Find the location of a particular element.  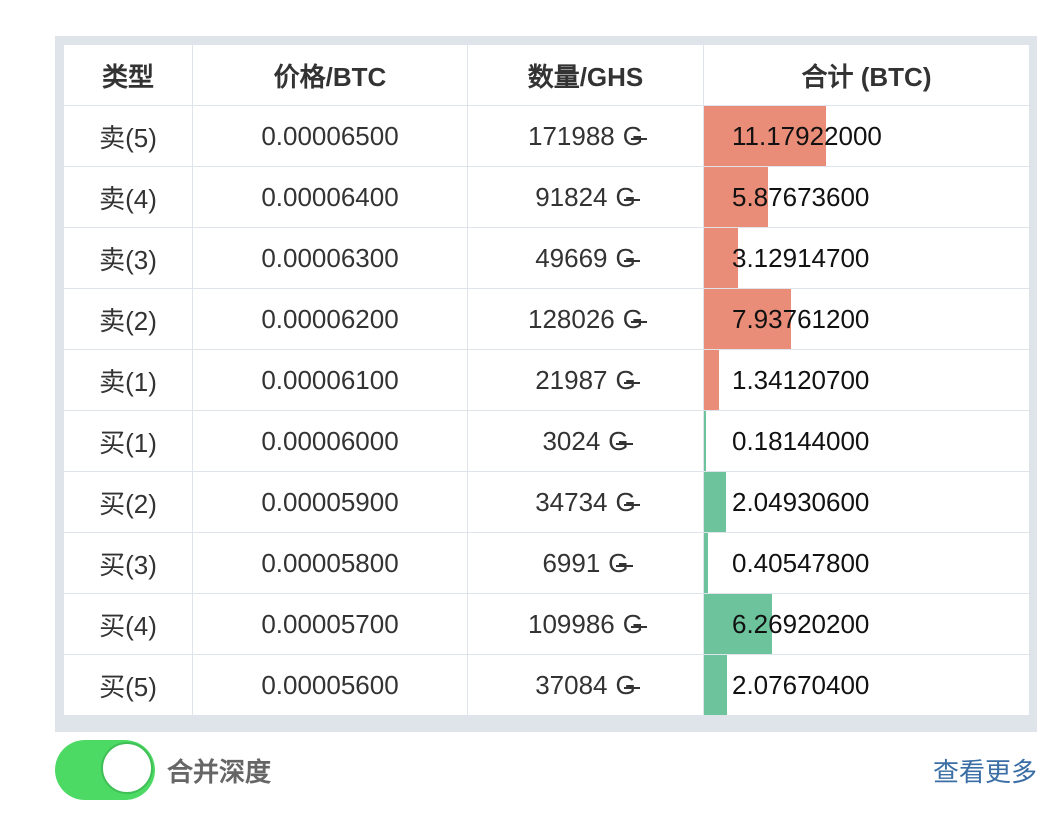

order-amount: 37084 is located at coordinates (571, 684).